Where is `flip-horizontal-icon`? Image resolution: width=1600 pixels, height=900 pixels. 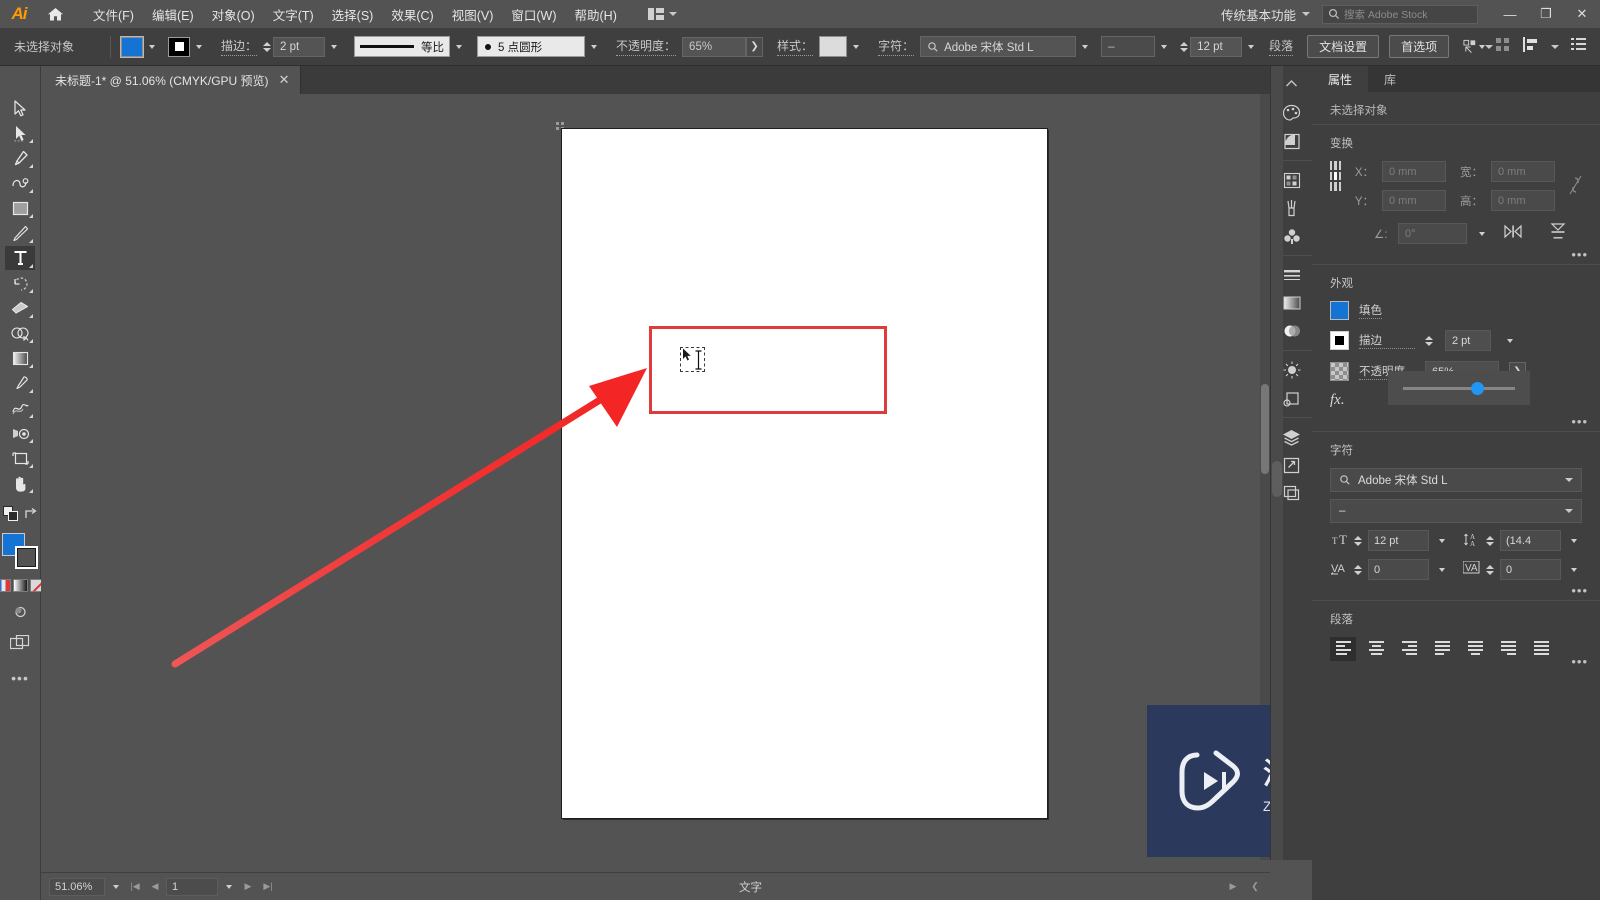 flip-horizontal-icon is located at coordinates (1513, 234).